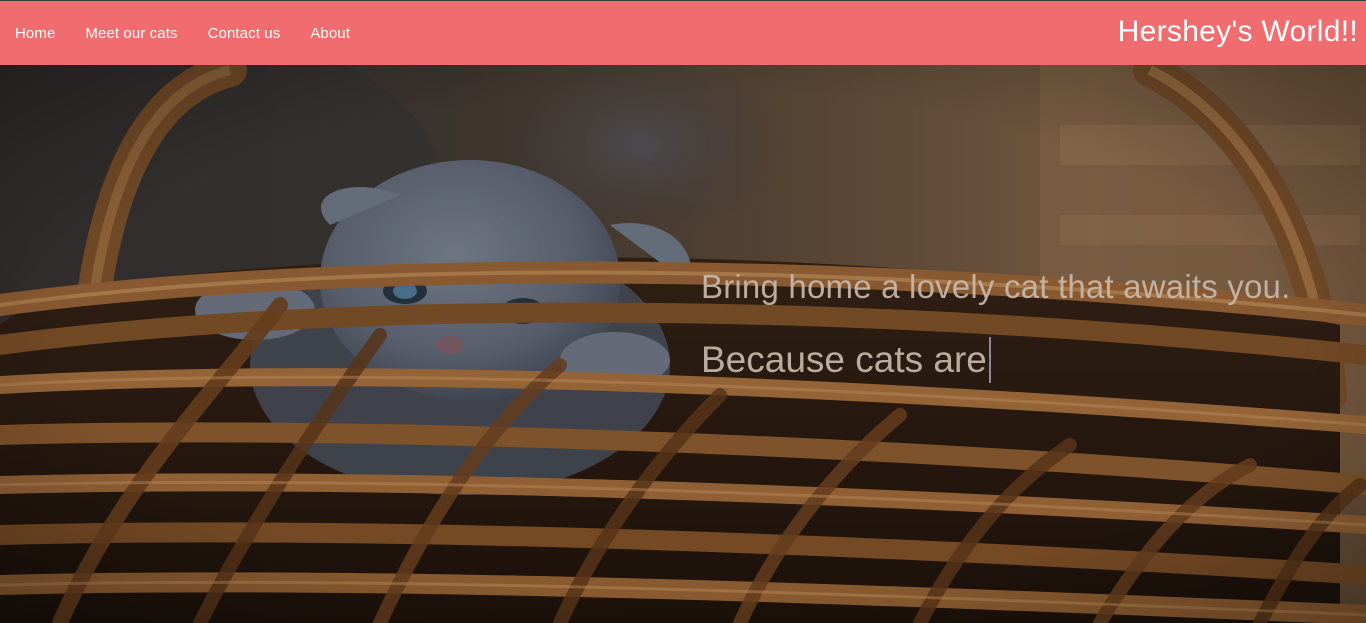 The height and width of the screenshot is (623, 1366). I want to click on brand-title: Hershey's World!!, so click(1238, 32).